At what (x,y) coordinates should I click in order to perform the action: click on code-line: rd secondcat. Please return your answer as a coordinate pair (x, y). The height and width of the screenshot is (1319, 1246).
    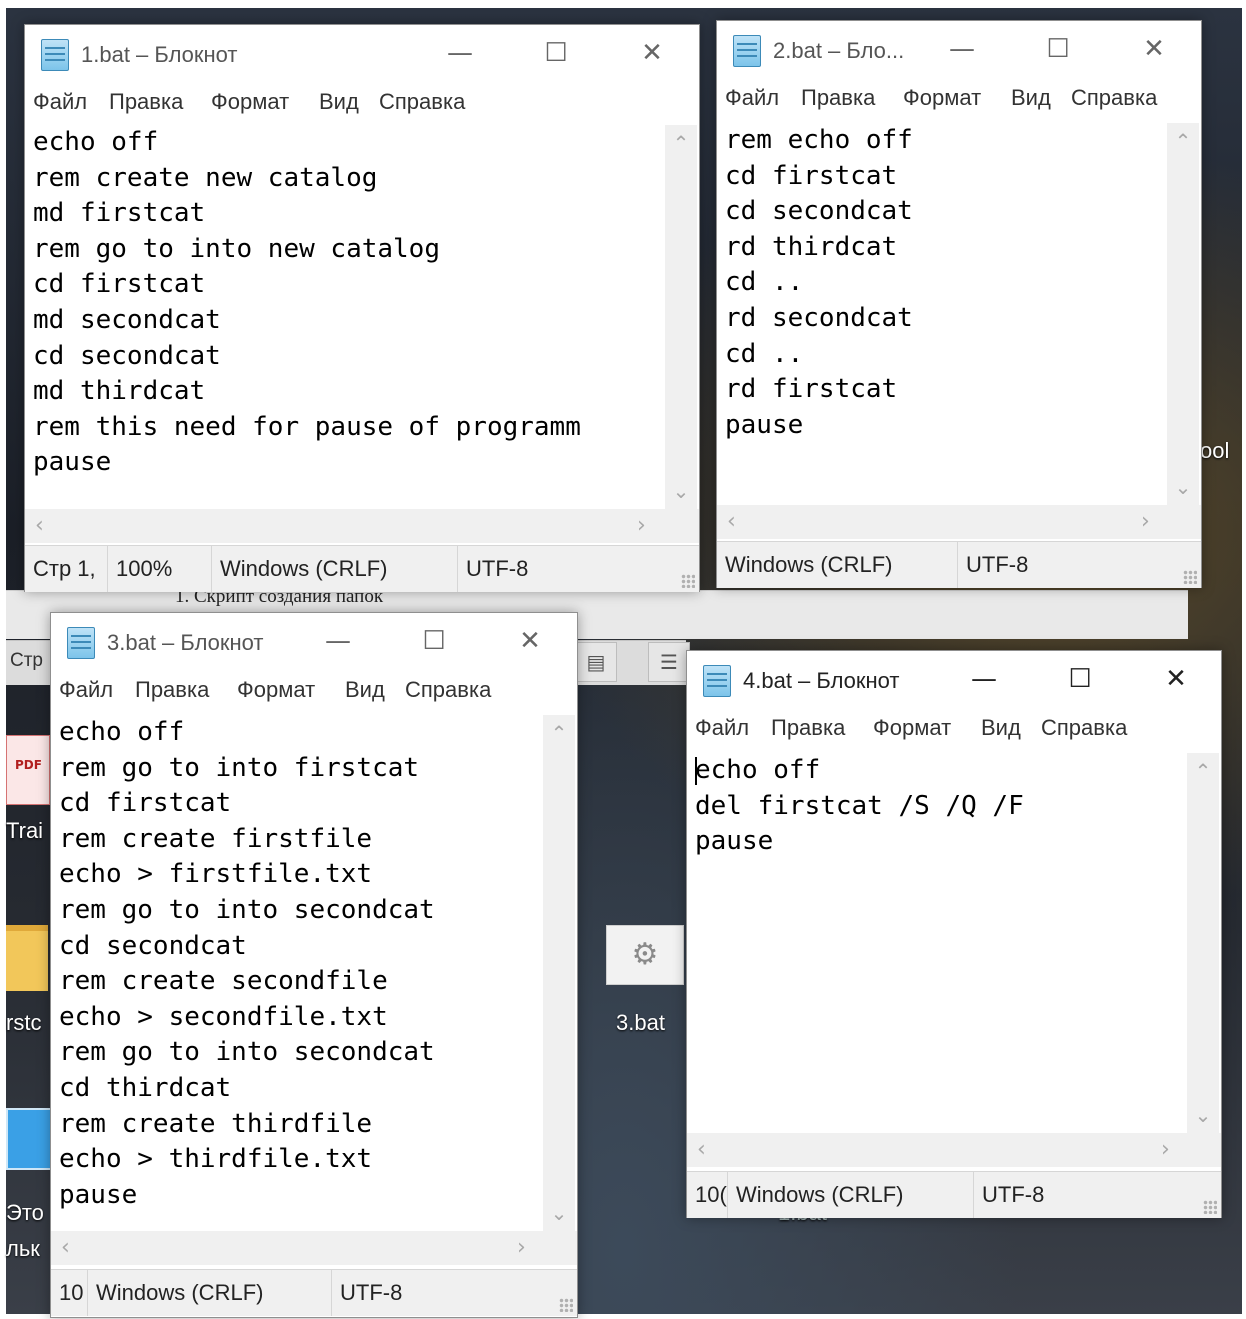
    Looking at the image, I should click on (819, 317).